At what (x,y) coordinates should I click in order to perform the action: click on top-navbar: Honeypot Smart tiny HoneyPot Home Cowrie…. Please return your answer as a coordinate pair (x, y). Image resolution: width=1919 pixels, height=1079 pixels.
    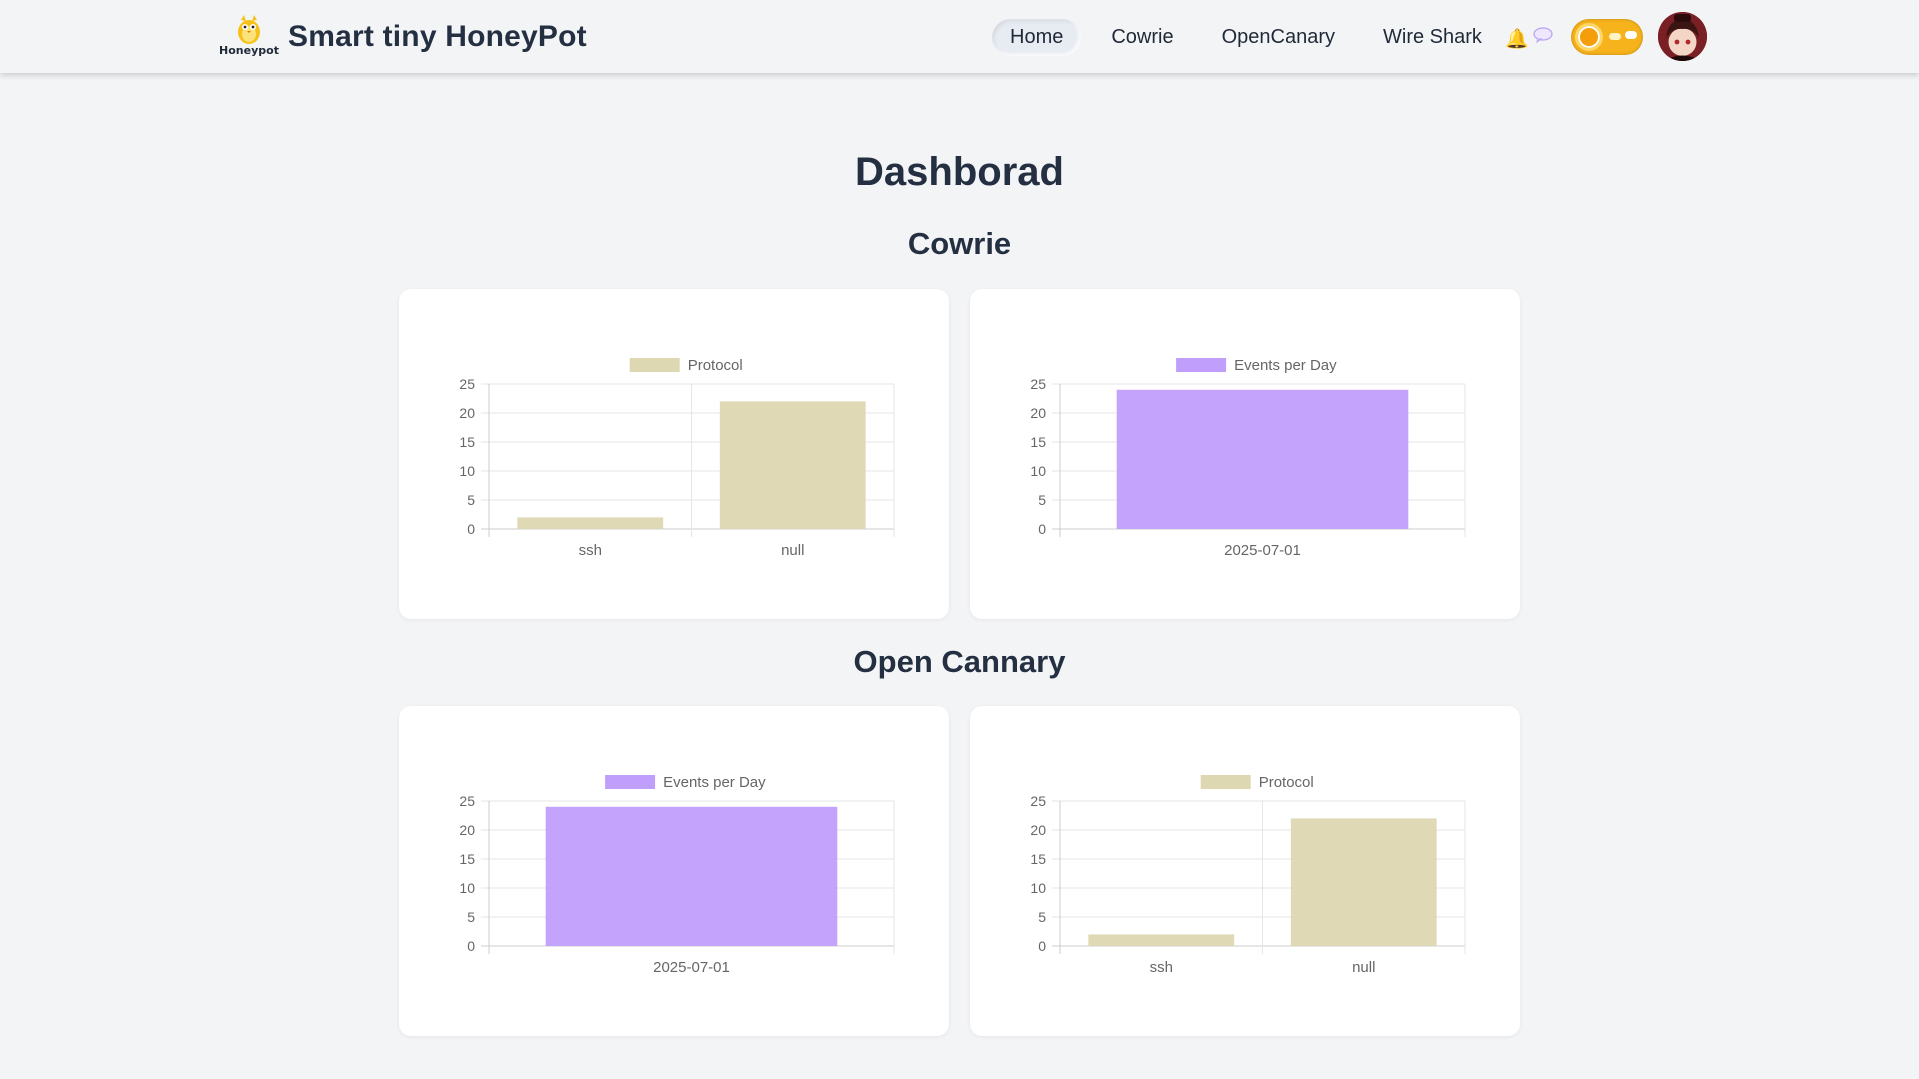
    Looking at the image, I should click on (959, 36).